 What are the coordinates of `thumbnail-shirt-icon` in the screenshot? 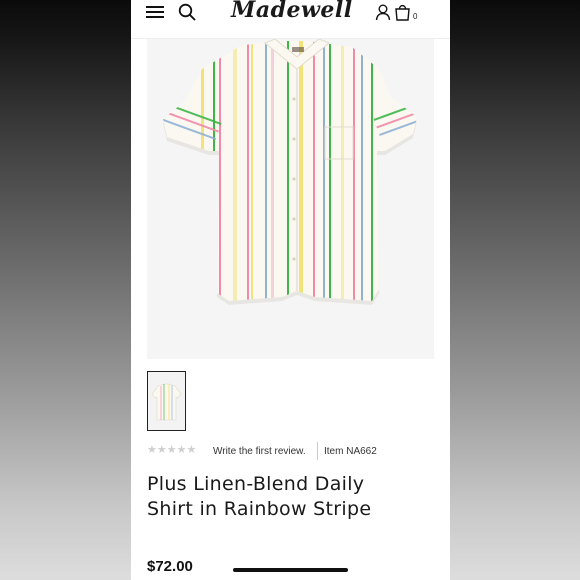 It's located at (166, 401).